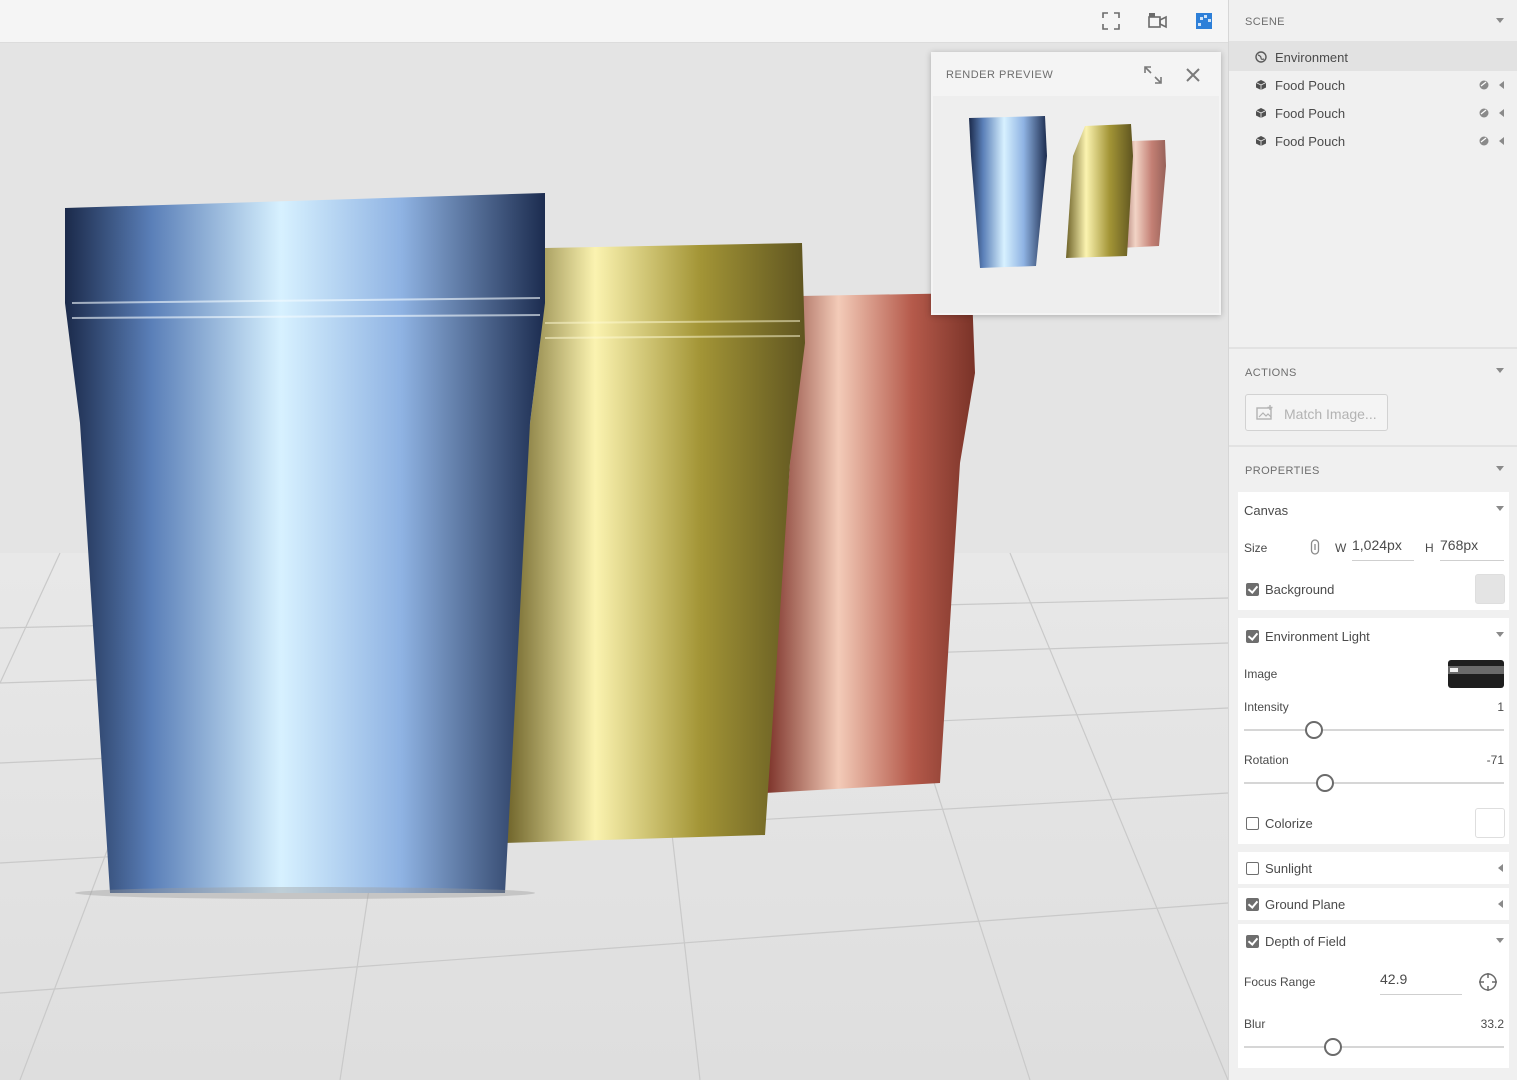 This screenshot has height=1080, width=1517. What do you see at coordinates (1265, 22) in the screenshot?
I see `scene-section-title: SCENE` at bounding box center [1265, 22].